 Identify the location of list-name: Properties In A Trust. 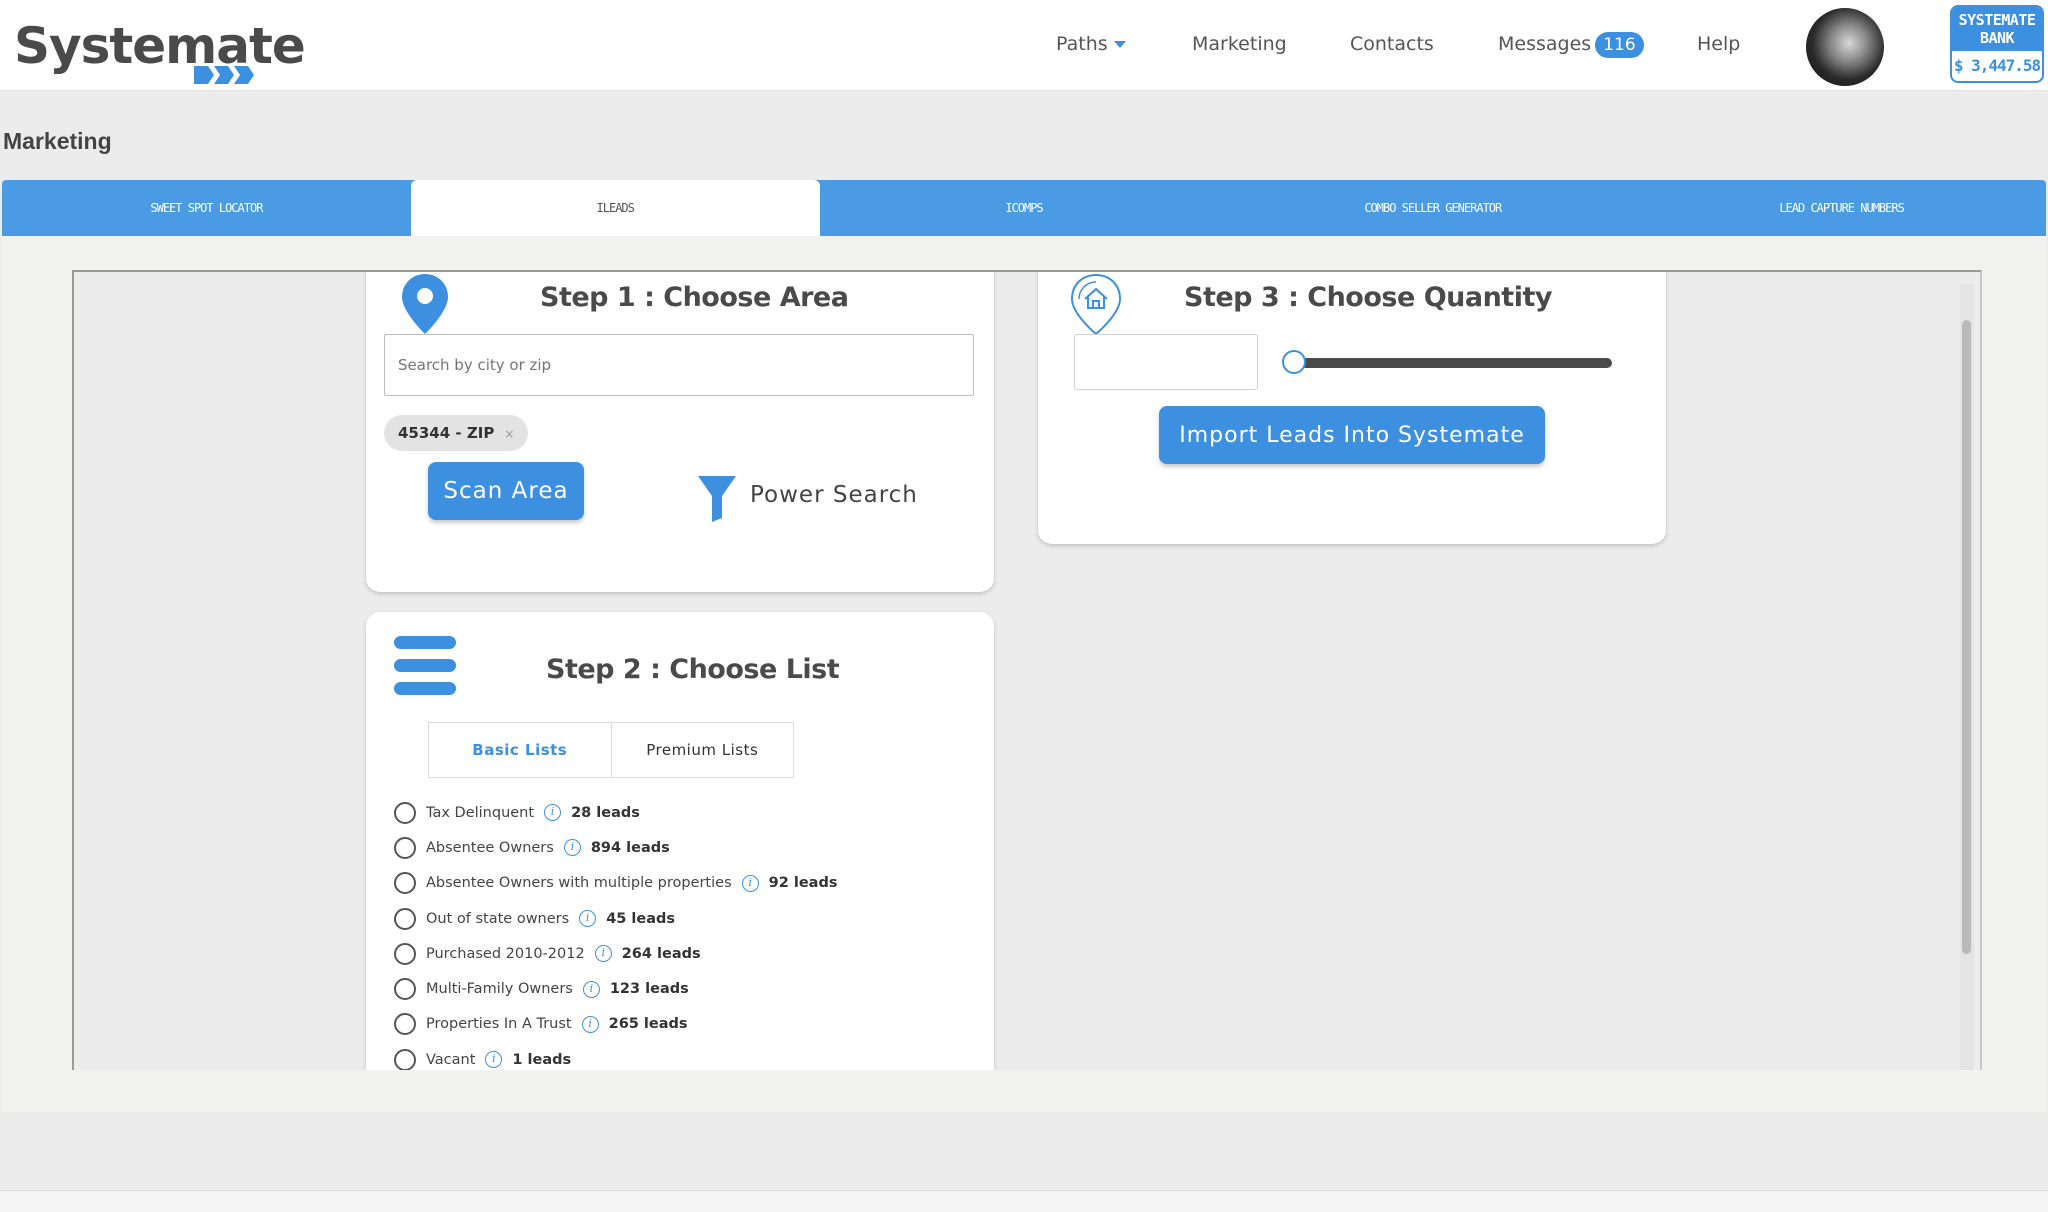
(499, 1024).